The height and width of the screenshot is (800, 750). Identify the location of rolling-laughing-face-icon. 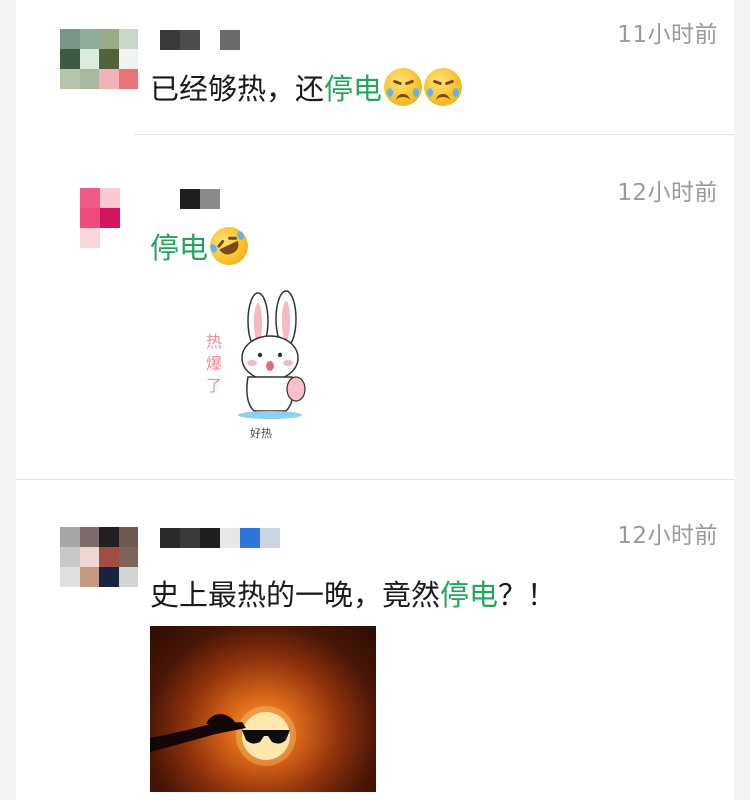
(229, 246).